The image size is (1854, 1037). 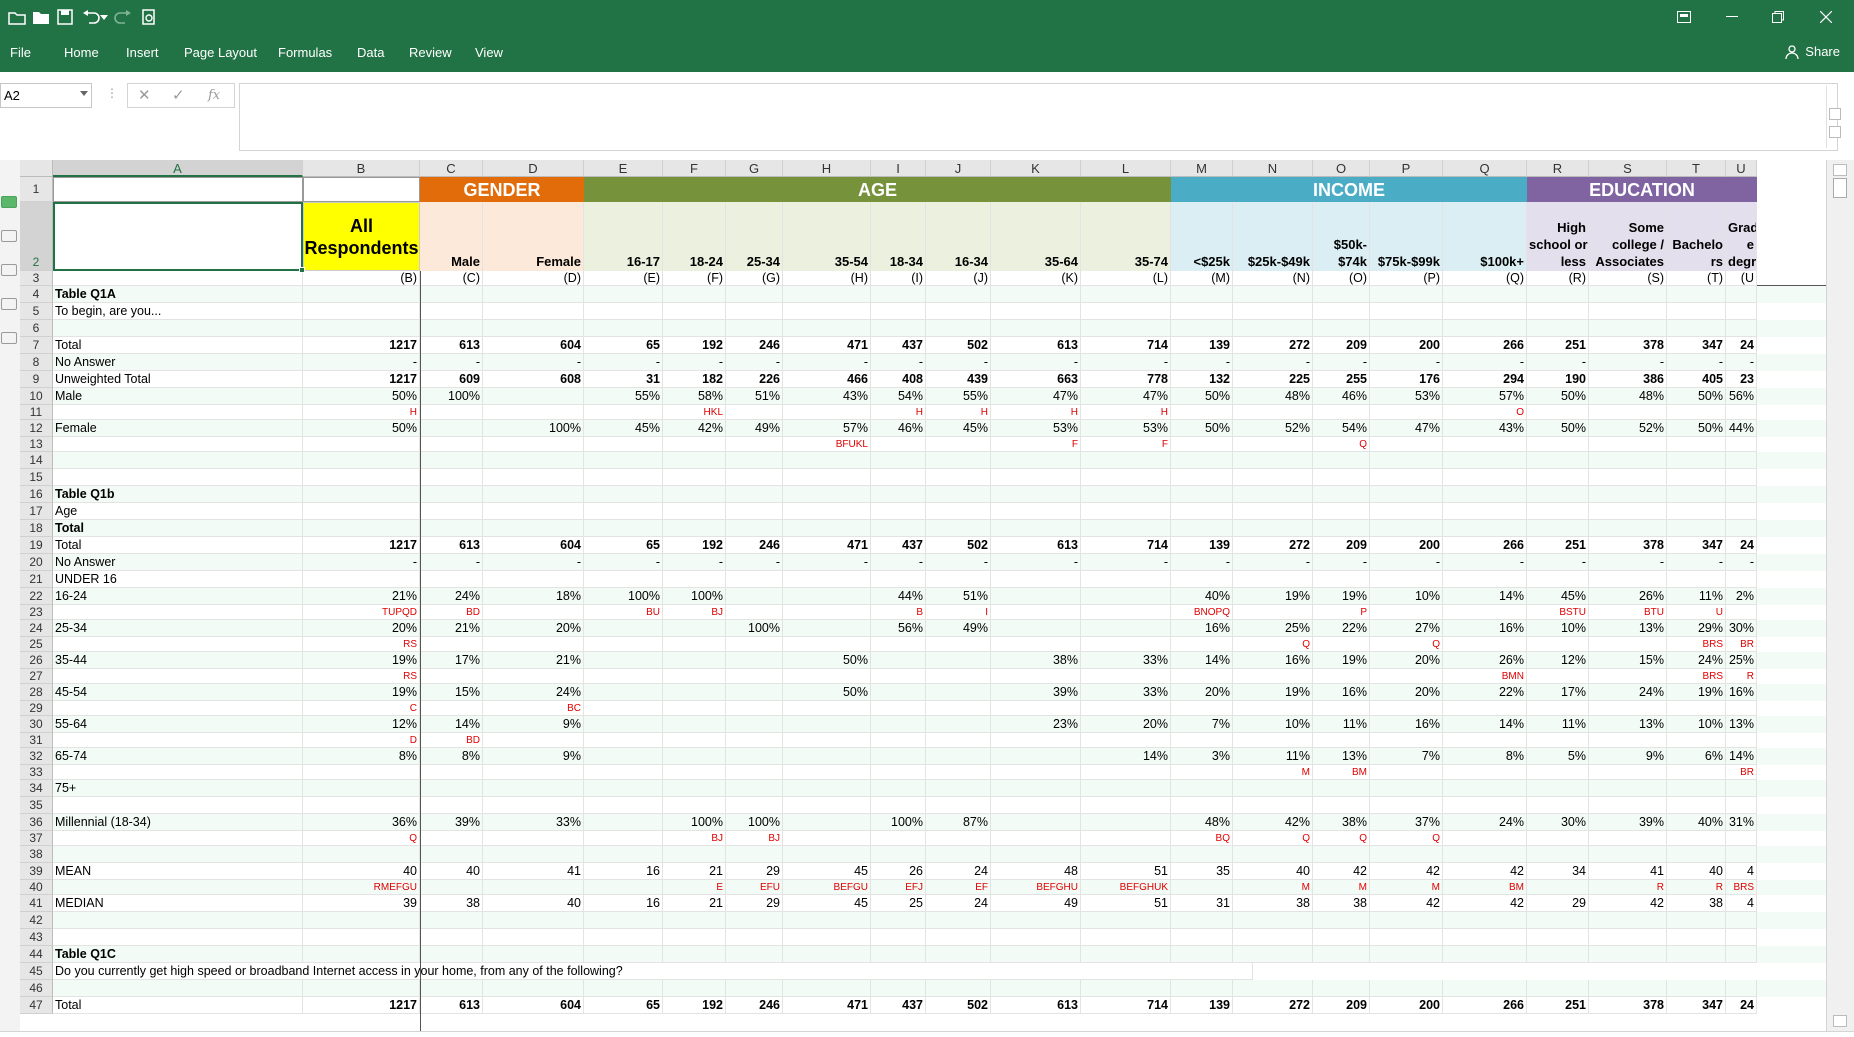 I want to click on data-cell: 7%, so click(x=1406, y=756).